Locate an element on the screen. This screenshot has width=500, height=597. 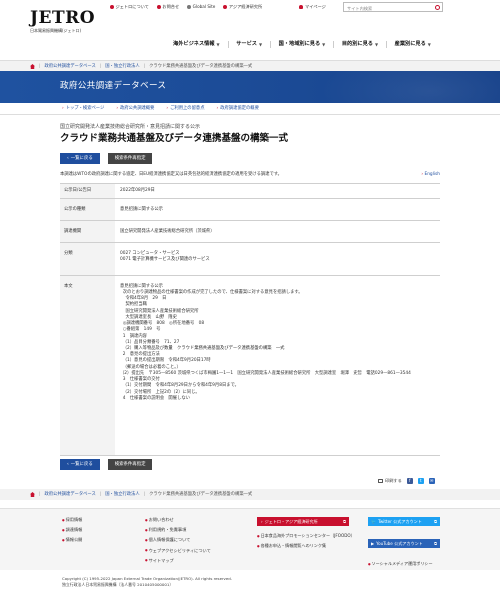
logo-subtitle: 日本貿易振興機構(ジェトロ) is located at coordinates (56, 30).